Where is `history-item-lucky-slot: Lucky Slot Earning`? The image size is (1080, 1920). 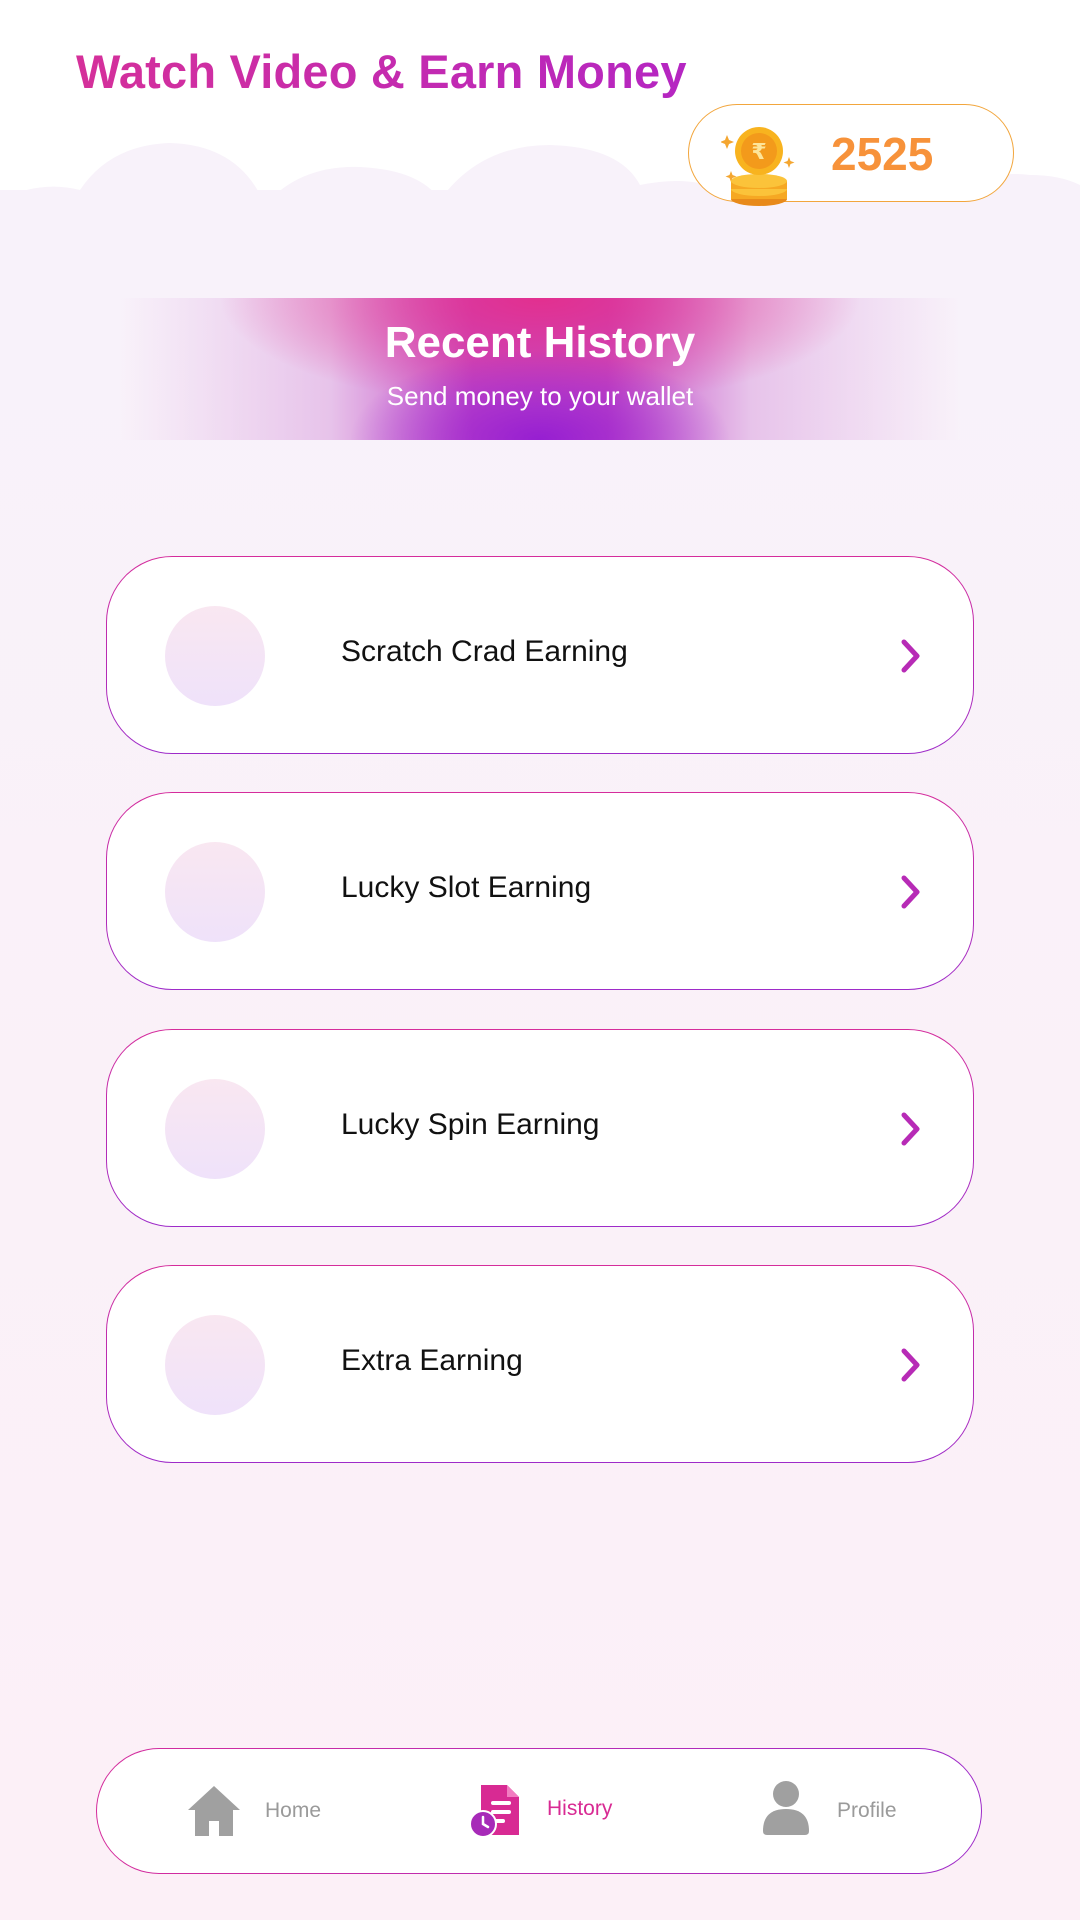 history-item-lucky-slot: Lucky Slot Earning is located at coordinates (540, 891).